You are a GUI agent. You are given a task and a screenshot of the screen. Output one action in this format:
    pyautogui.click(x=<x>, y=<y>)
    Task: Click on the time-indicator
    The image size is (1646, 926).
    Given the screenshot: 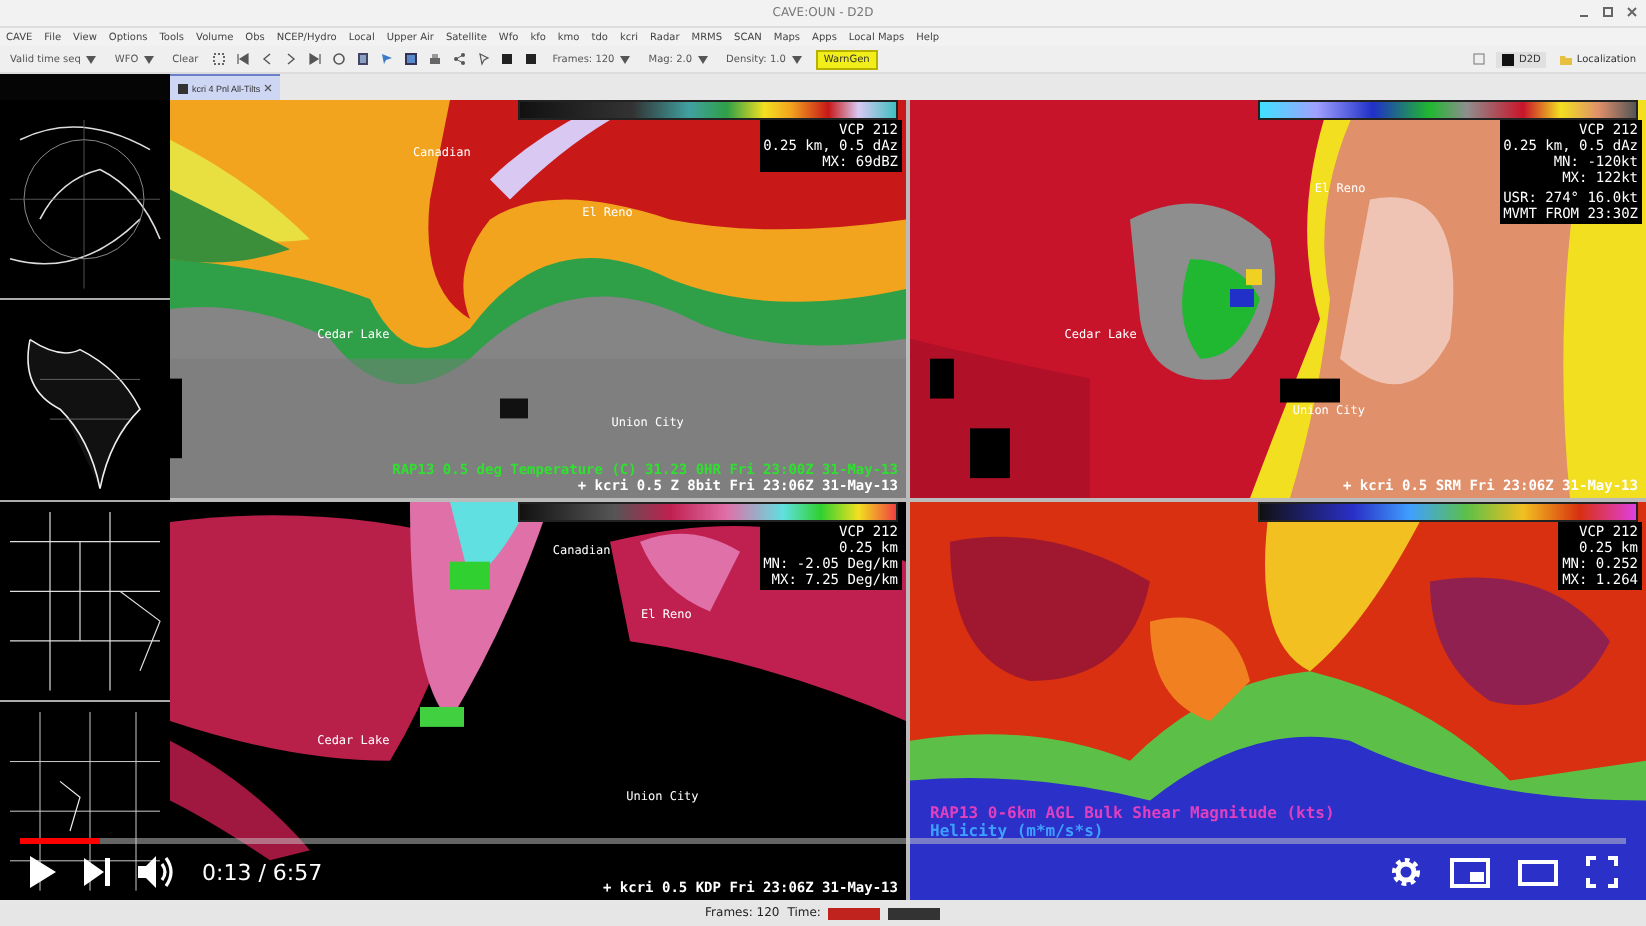 What is the action you would take?
    pyautogui.click(x=854, y=913)
    